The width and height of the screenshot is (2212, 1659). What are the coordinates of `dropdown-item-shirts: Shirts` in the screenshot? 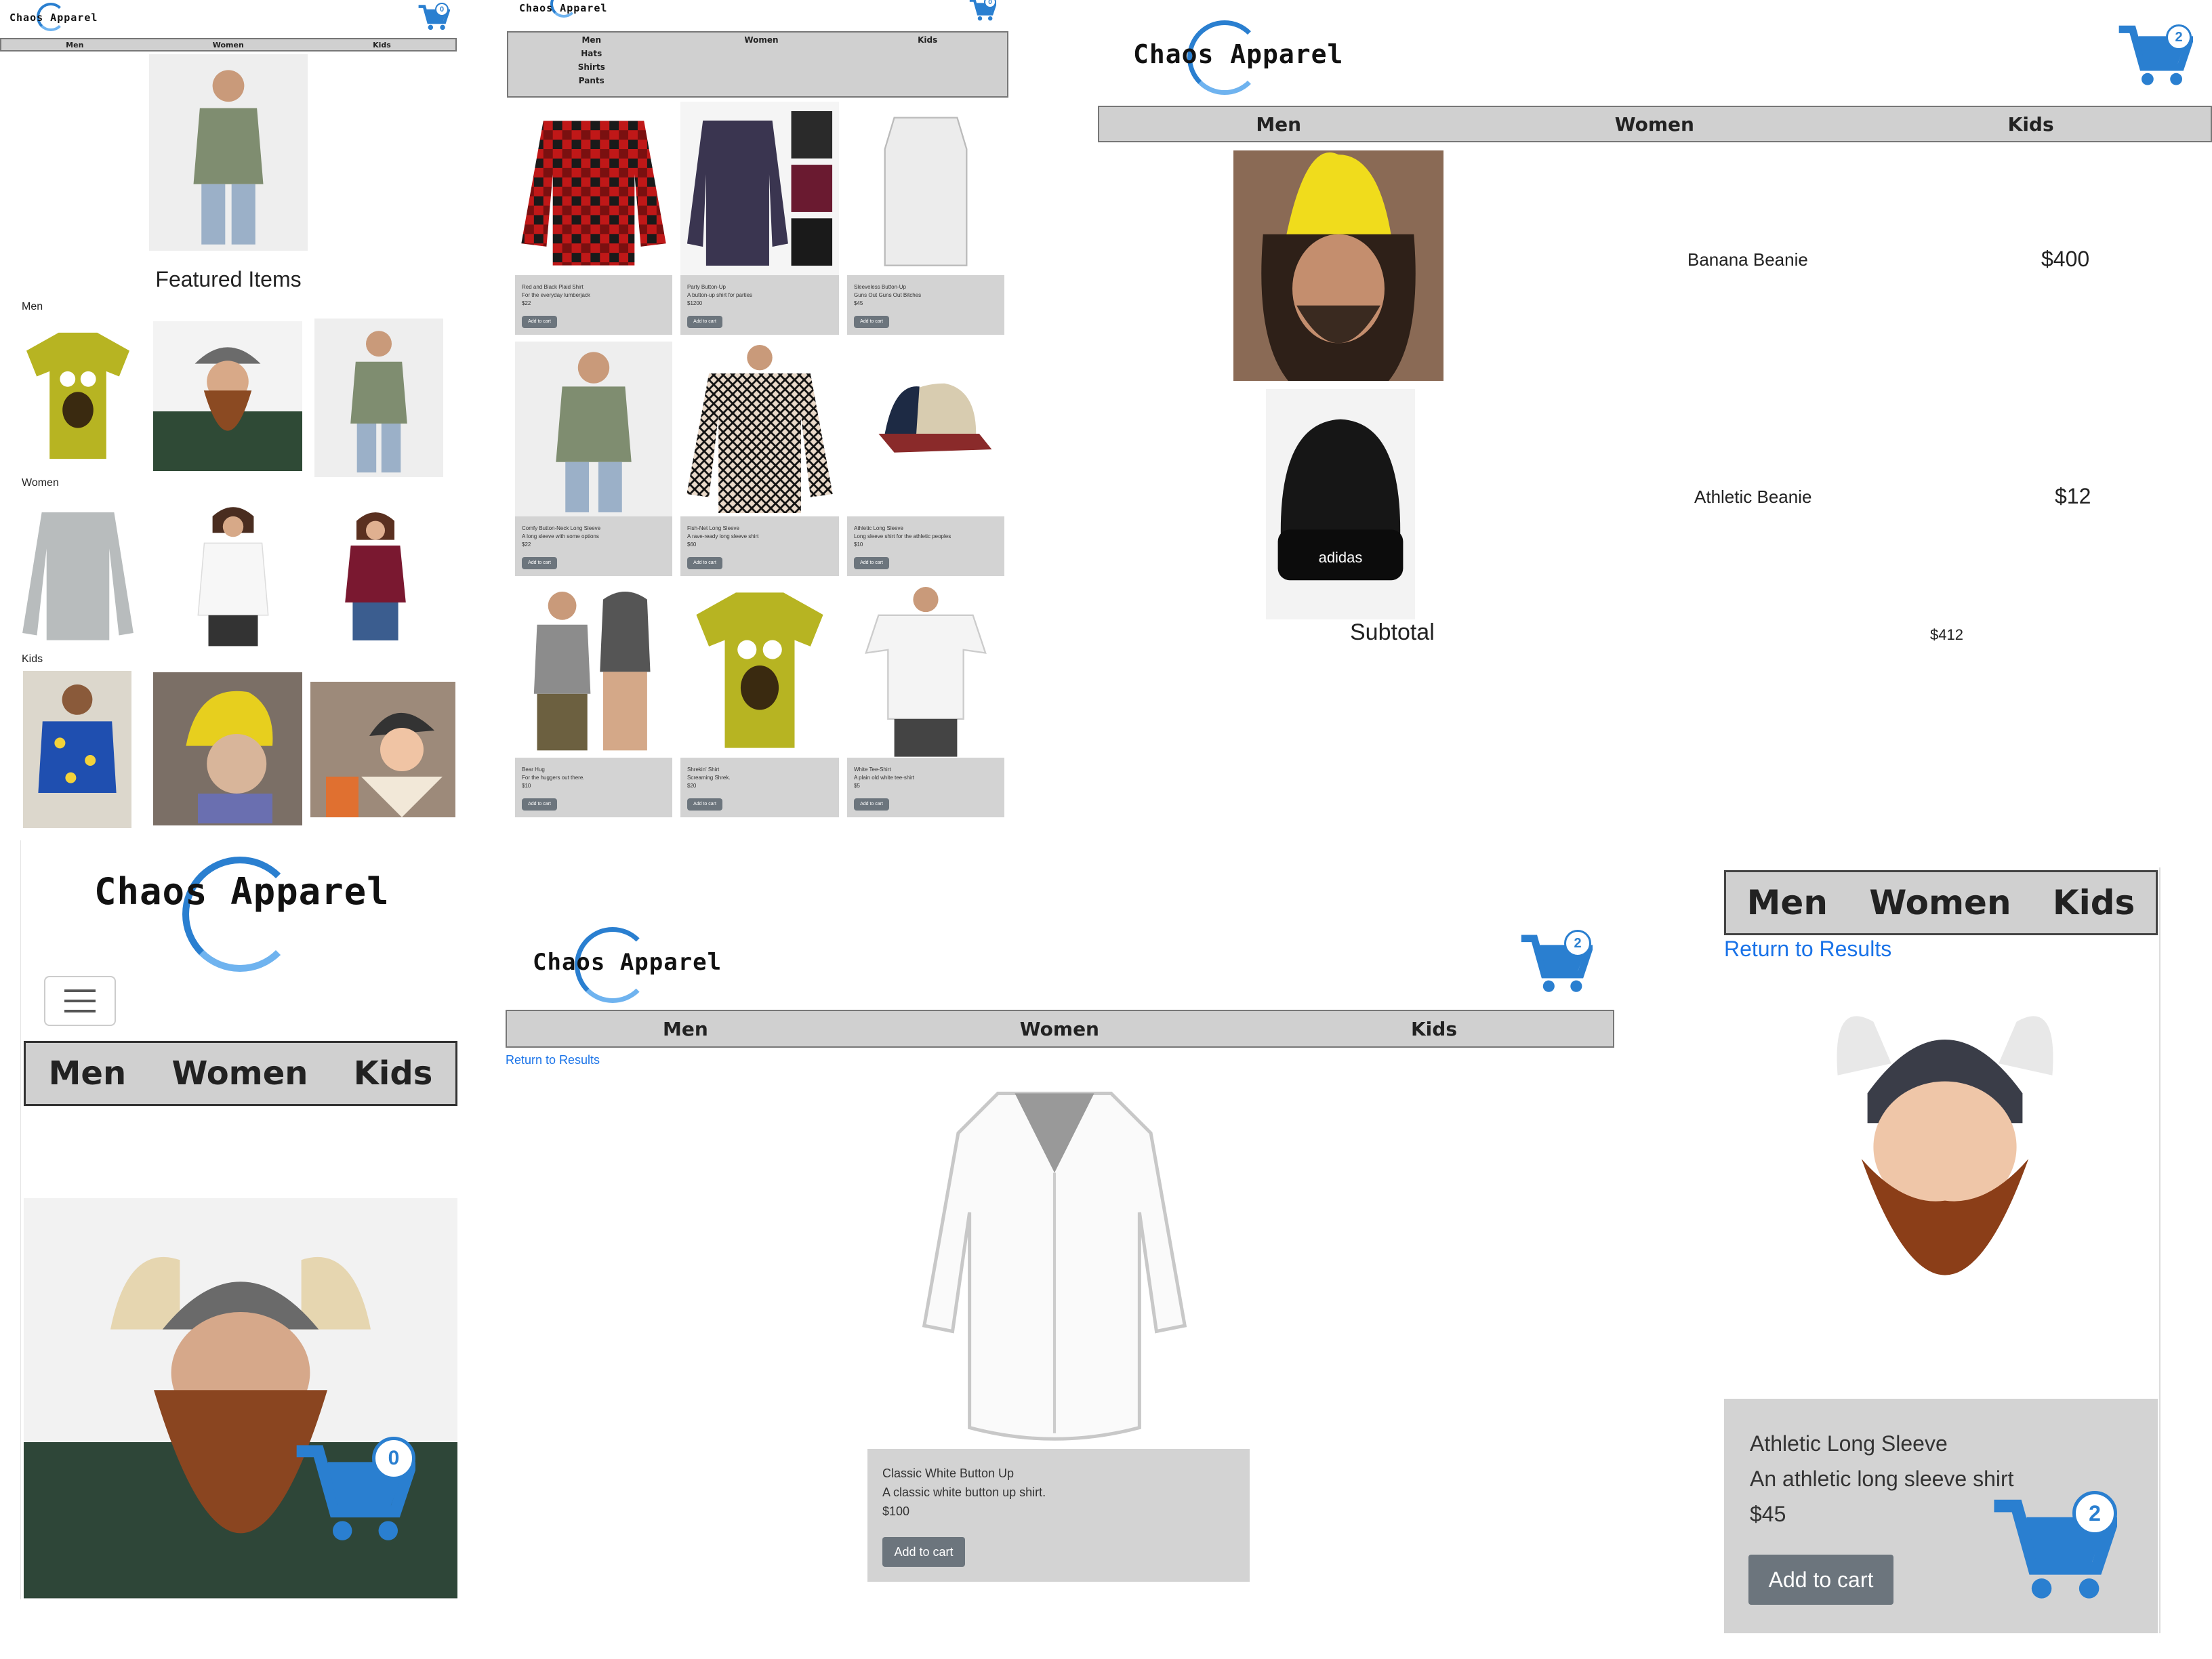 It's located at (591, 67).